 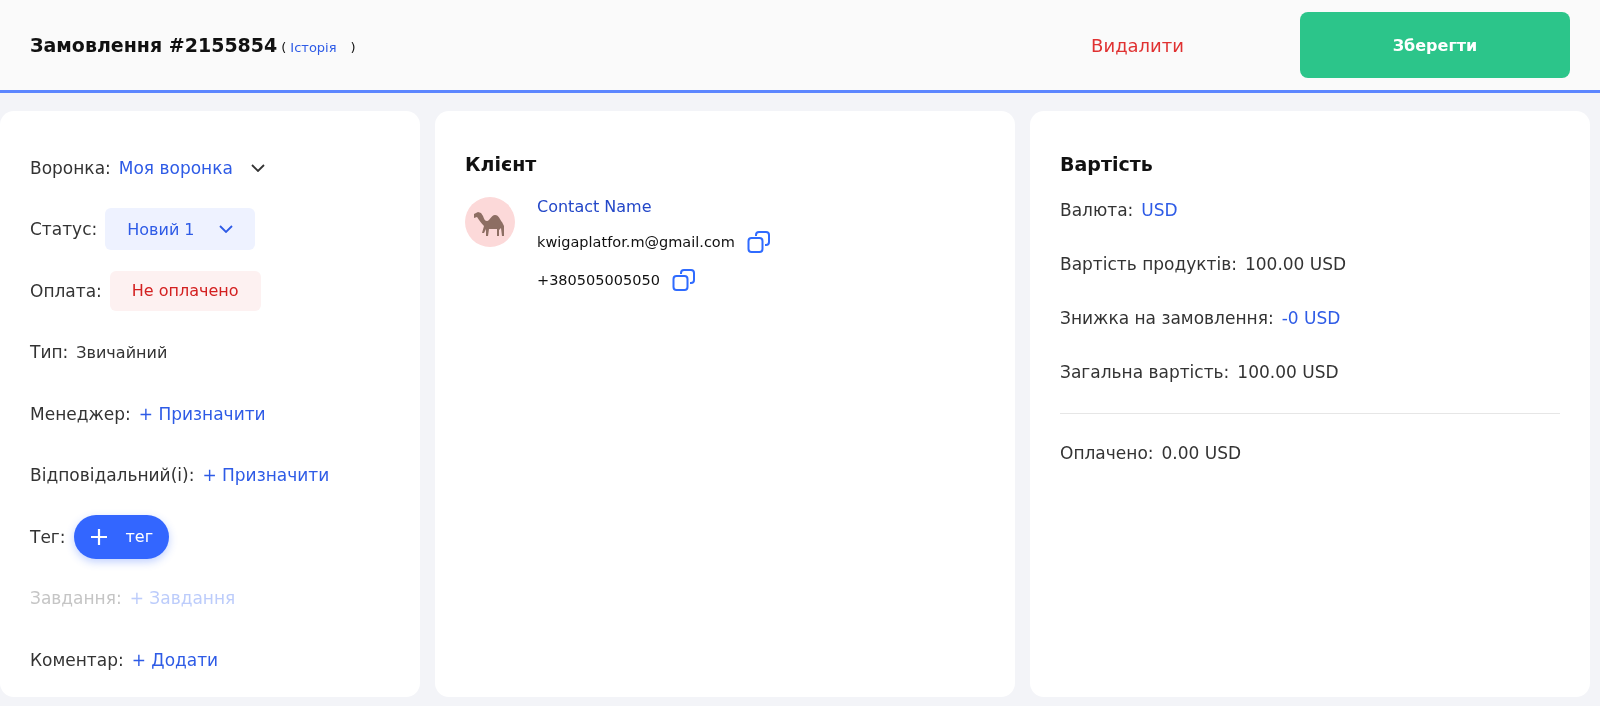 I want to click on field-label: Відповідальний(і):, so click(x=112, y=475).